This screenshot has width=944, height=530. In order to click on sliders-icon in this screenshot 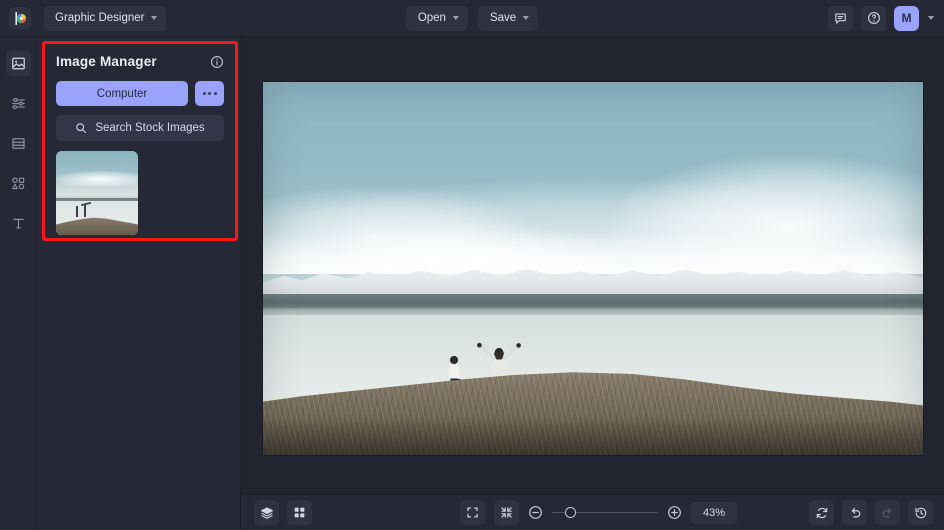, I will do `click(18, 103)`.